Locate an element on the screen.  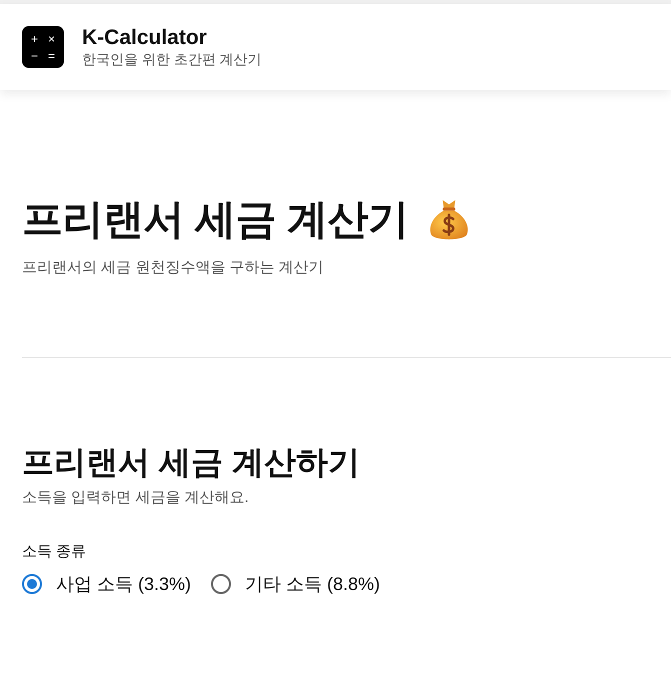
app-subtitle: 한국인을 위한 초간편 계산기 is located at coordinates (172, 59).